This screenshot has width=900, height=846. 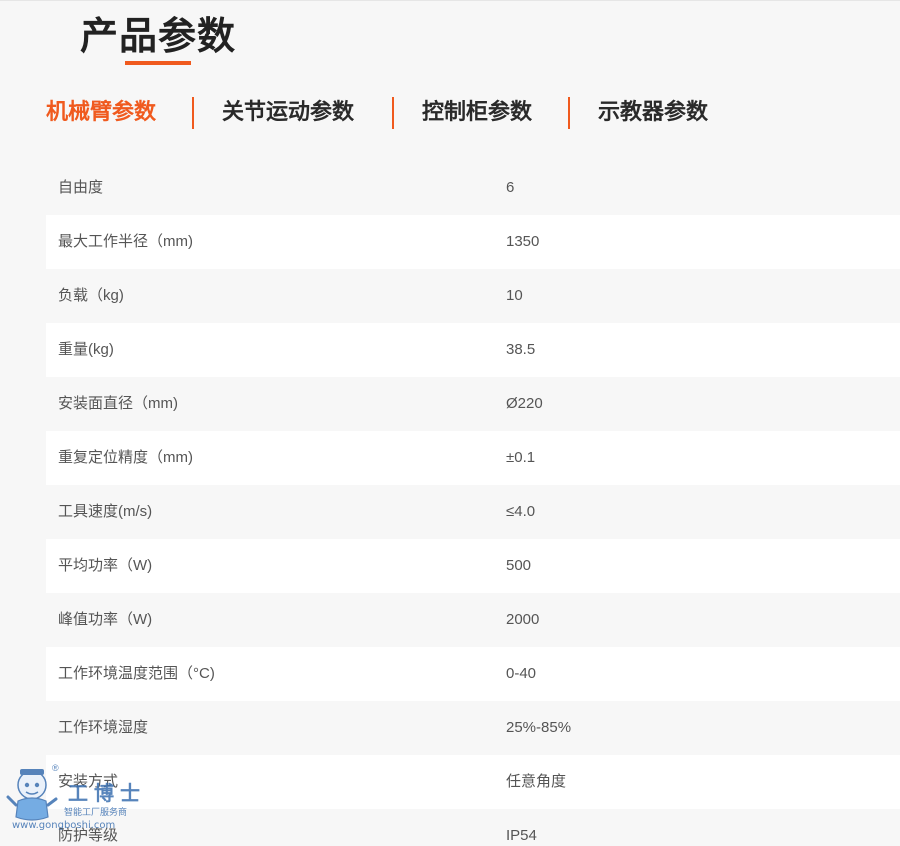 I want to click on param-tabs: 机械臂参数 关节运动参数 控制柜参数 示教器参数, so click(x=450, y=113).